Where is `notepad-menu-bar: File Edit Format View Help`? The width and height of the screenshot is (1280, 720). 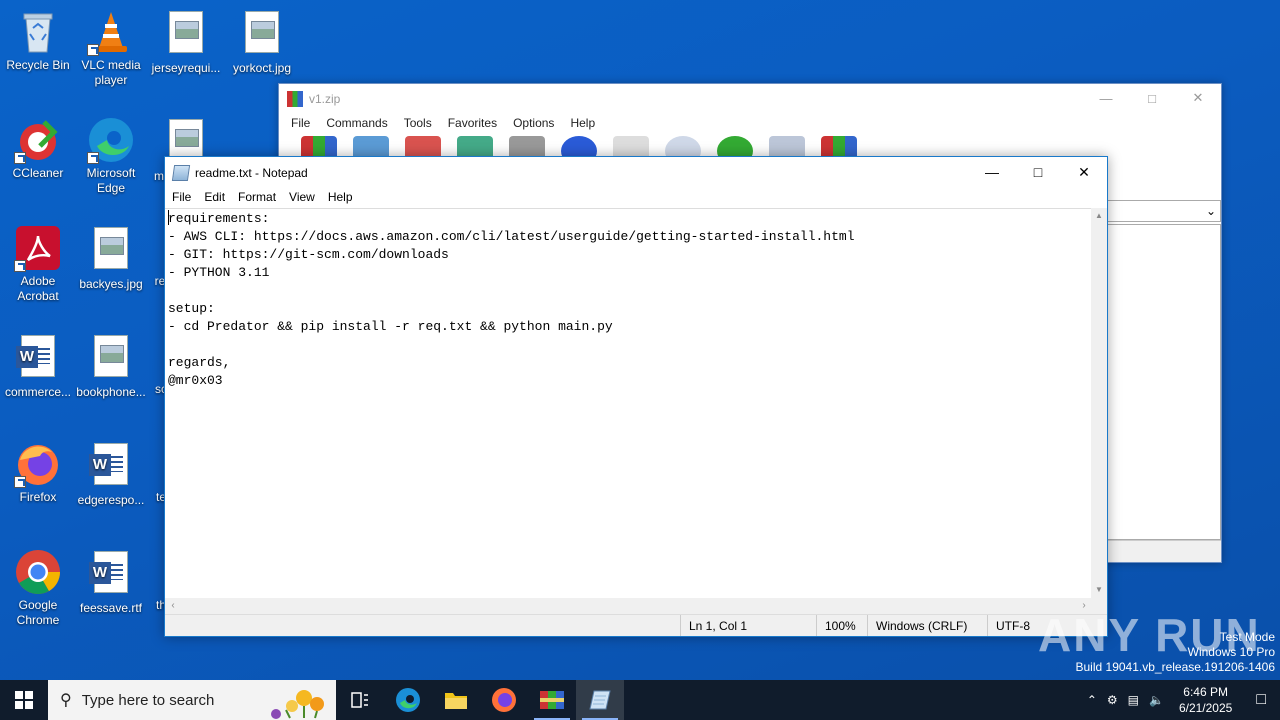 notepad-menu-bar: File Edit Format View Help is located at coordinates (636, 198).